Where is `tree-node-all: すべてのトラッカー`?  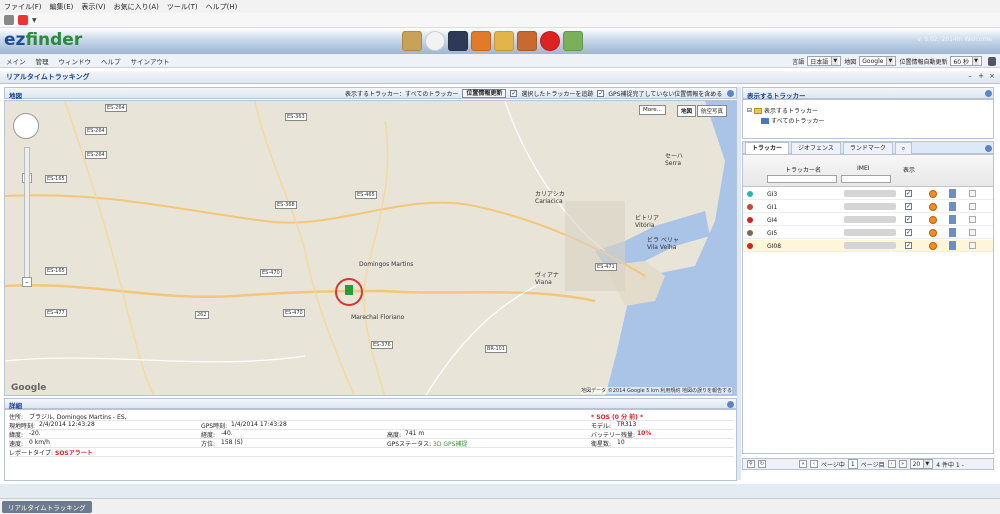 tree-node-all: すべてのトラッカー is located at coordinates (792, 120).